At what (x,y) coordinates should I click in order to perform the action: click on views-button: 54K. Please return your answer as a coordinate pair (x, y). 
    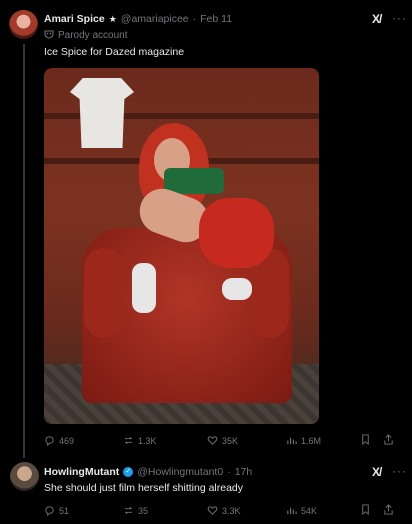
    Looking at the image, I should click on (323, 510).